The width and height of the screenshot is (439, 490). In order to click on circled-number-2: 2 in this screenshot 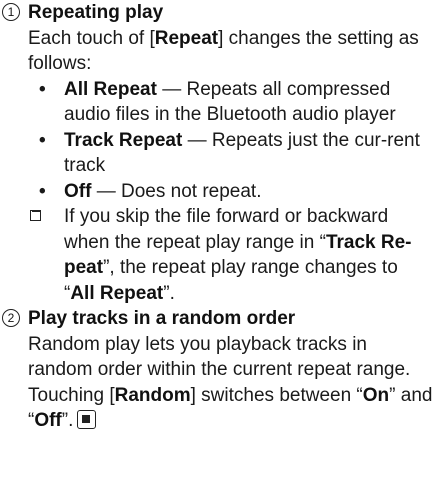, I will do `click(11, 318)`.